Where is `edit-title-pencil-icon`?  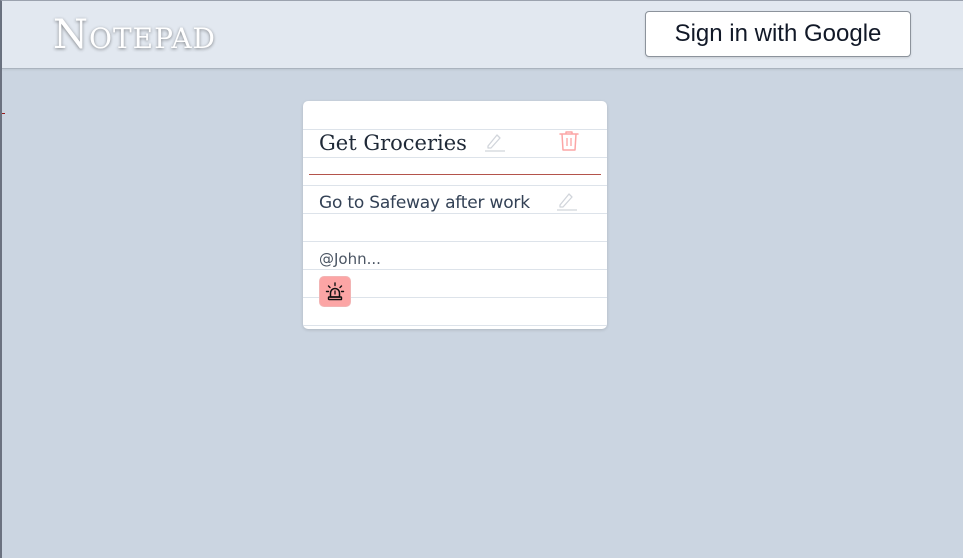 edit-title-pencil-icon is located at coordinates (495, 144).